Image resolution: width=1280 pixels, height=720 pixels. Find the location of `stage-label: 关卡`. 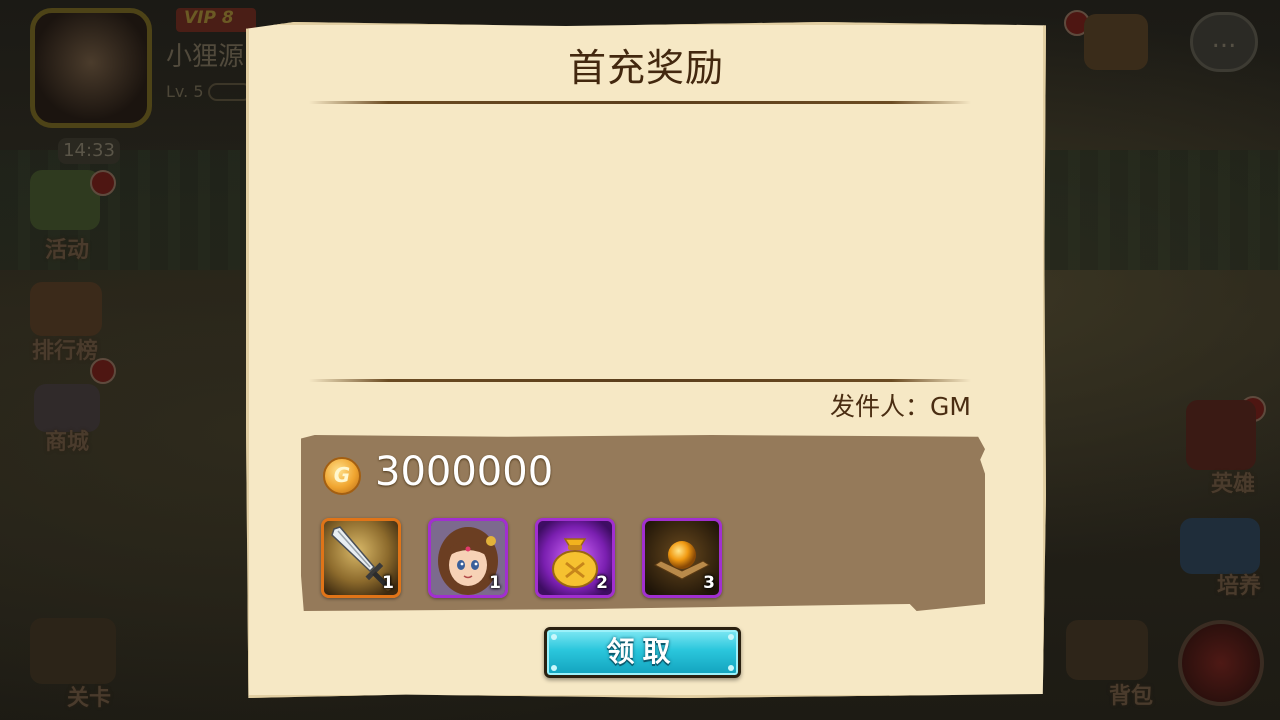

stage-label: 关卡 is located at coordinates (89, 696).